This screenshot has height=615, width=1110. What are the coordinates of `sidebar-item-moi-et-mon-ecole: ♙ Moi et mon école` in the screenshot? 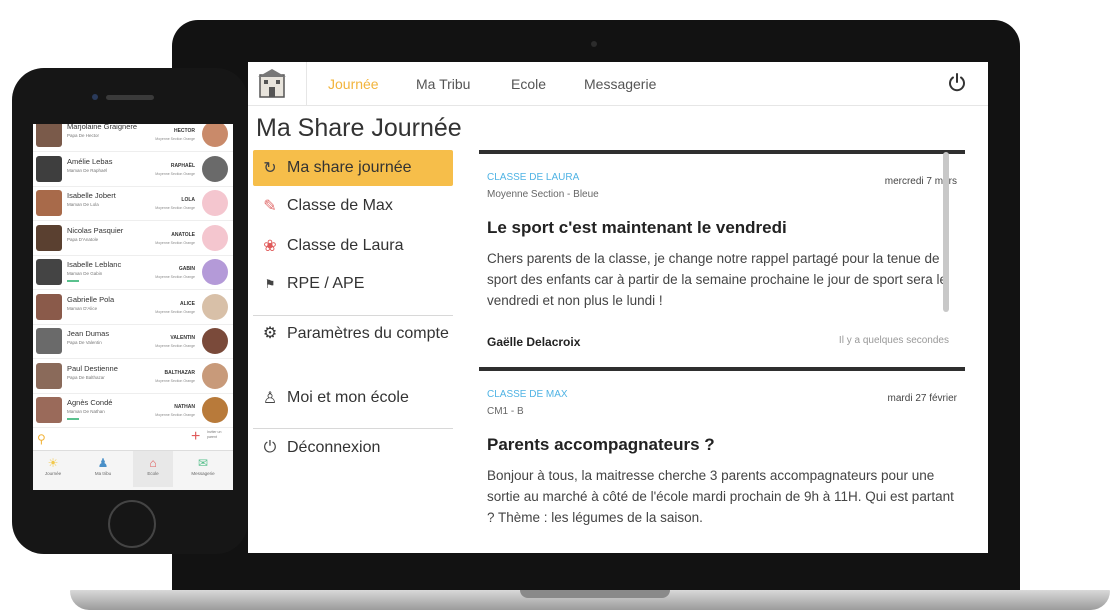 It's located at (353, 398).